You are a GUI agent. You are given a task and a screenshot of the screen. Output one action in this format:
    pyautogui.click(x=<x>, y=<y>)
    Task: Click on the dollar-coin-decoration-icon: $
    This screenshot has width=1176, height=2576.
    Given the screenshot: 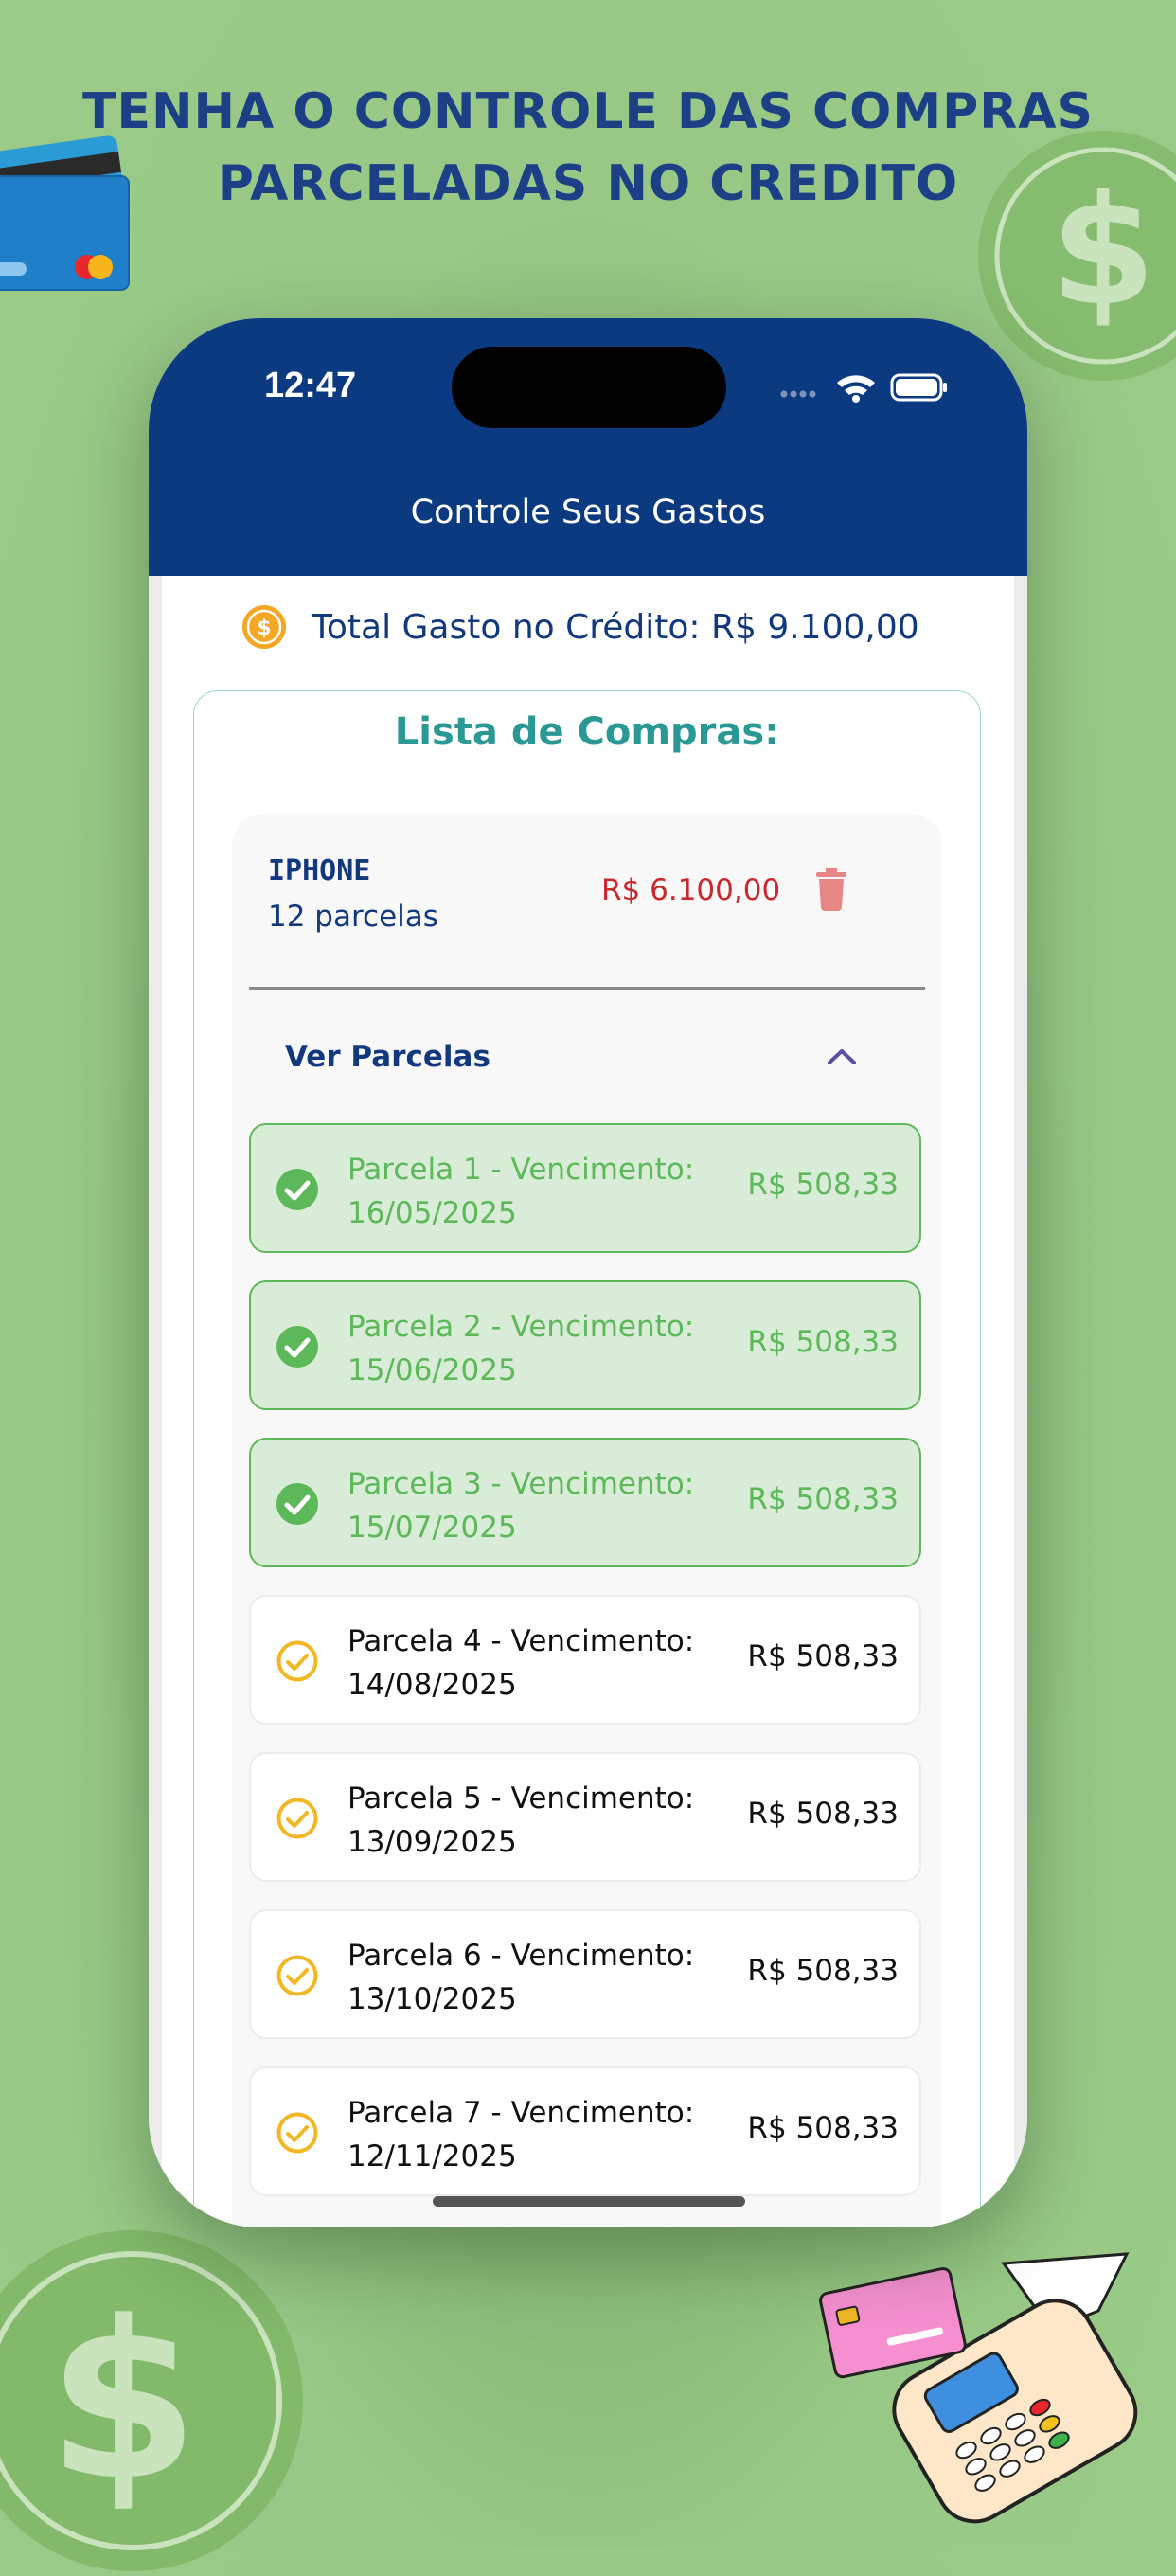 What is the action you would take?
    pyautogui.click(x=151, y=2400)
    